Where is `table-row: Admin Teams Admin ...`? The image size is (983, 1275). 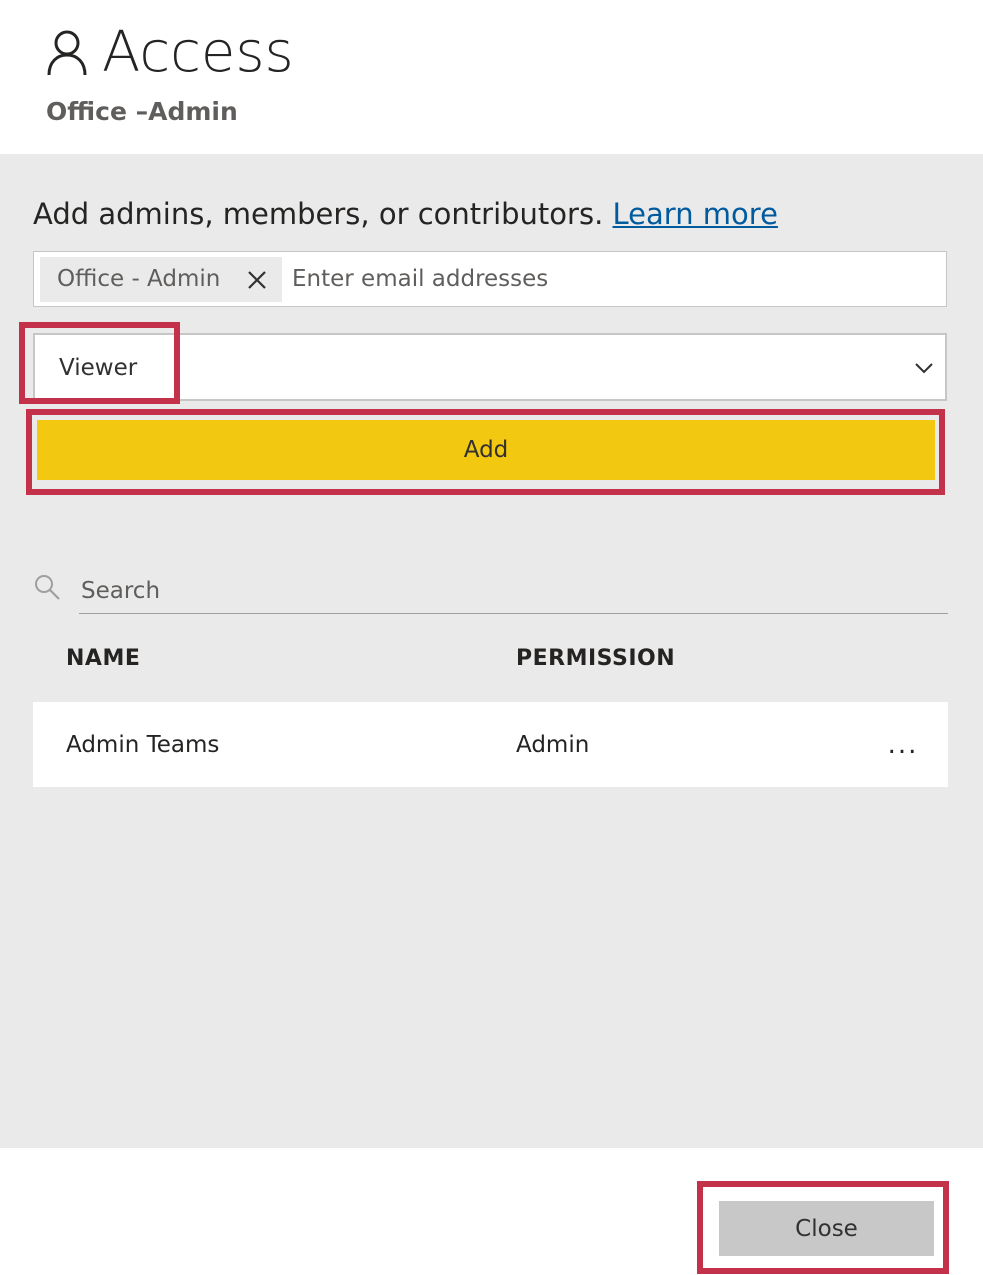
table-row: Admin Teams Admin ... is located at coordinates (490, 744).